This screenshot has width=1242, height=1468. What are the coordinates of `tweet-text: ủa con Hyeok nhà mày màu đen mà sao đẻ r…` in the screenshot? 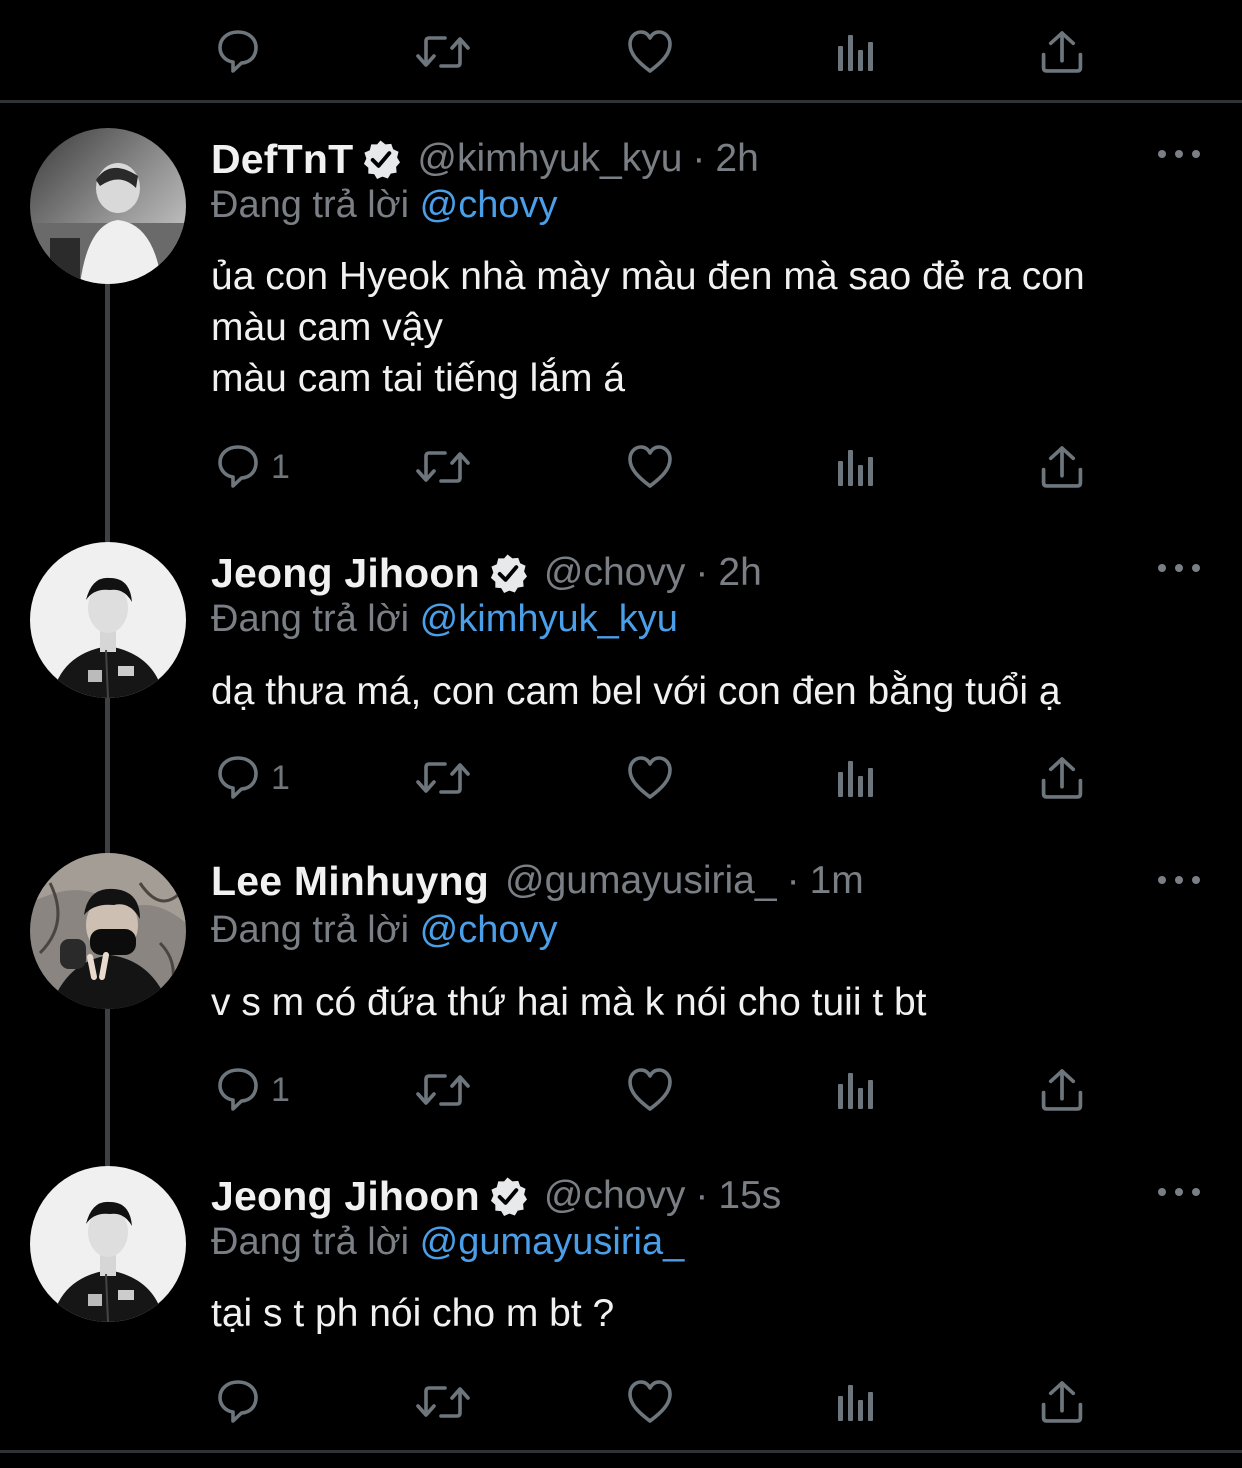 It's located at (711, 327).